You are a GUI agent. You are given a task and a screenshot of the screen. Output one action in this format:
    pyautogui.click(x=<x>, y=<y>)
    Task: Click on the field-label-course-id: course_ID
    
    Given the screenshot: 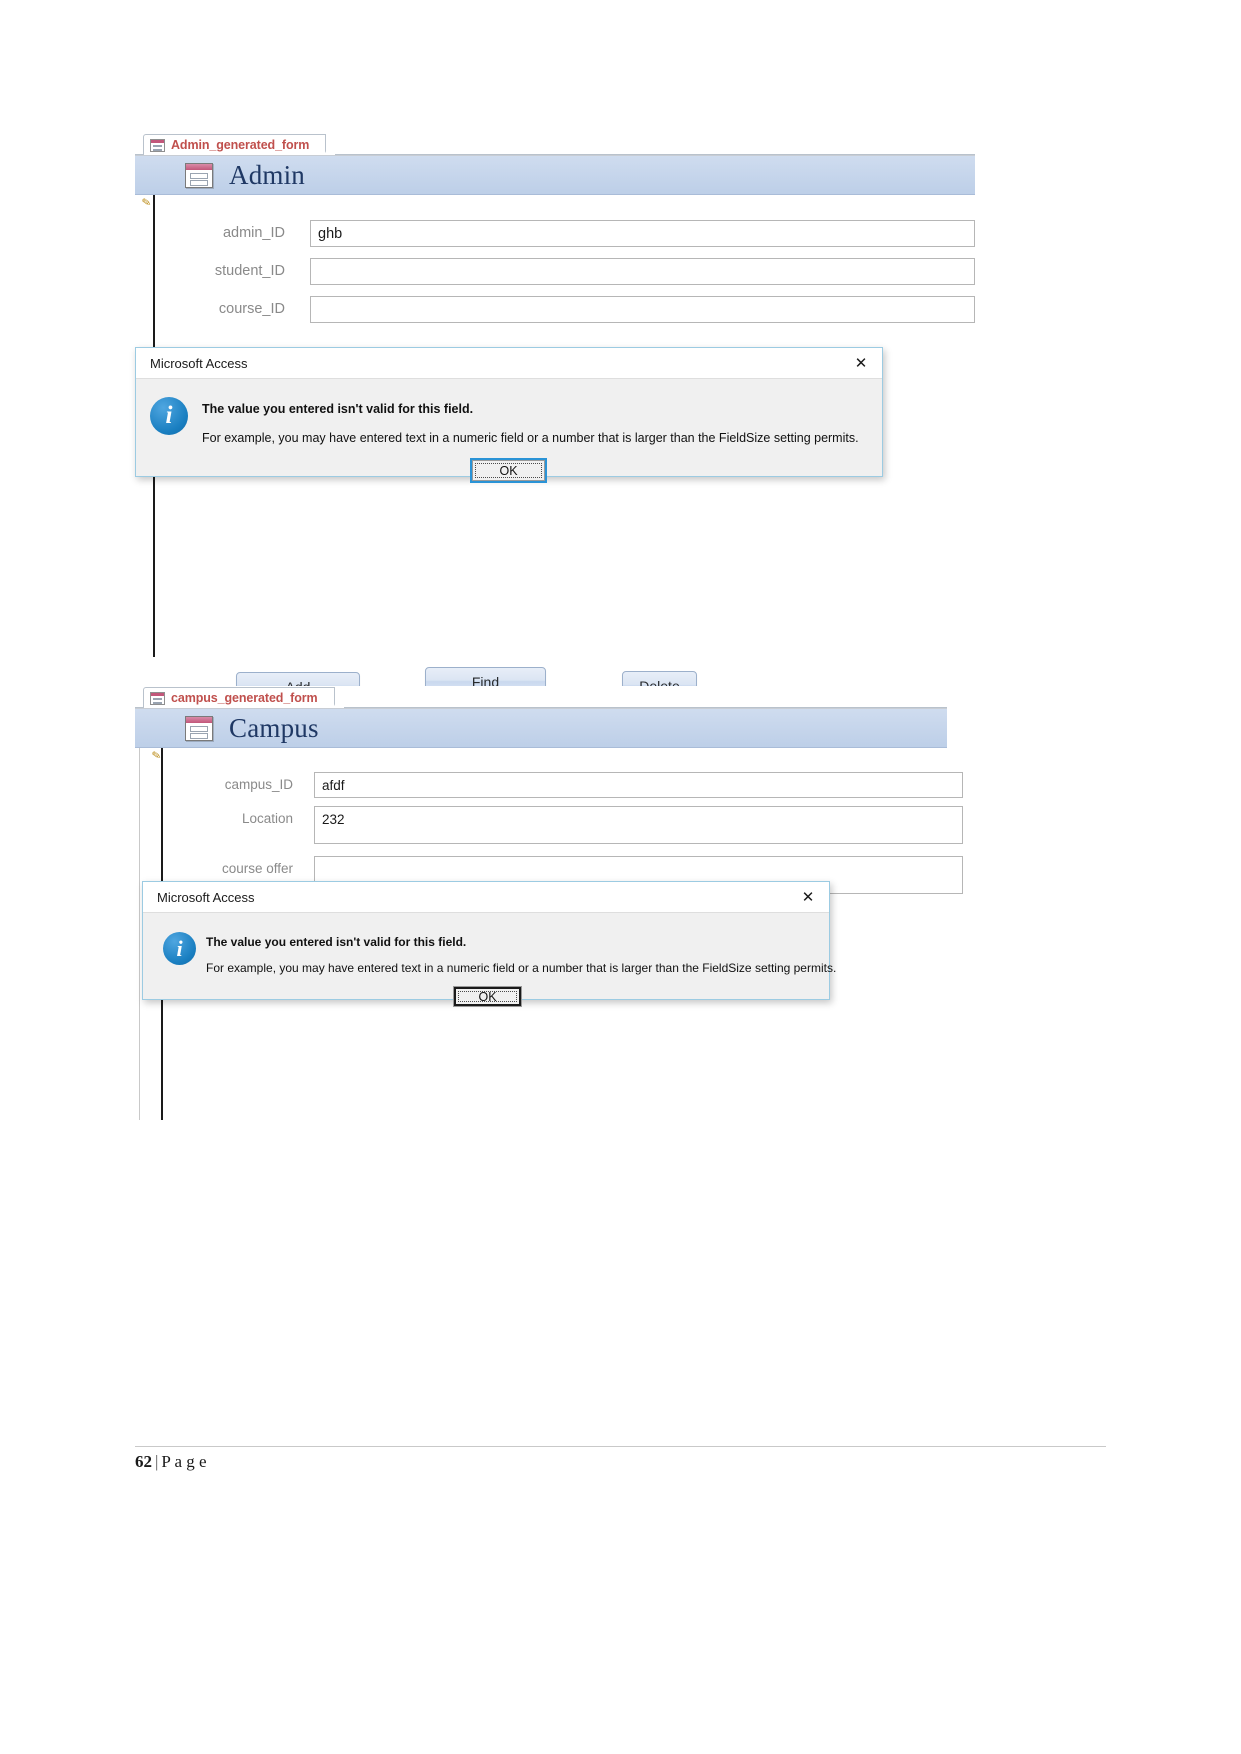 What is the action you would take?
    pyautogui.click(x=251, y=309)
    